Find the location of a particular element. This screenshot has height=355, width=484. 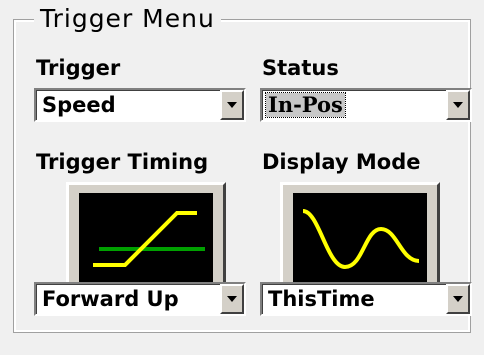

trigger-dropdown-button is located at coordinates (232, 105).